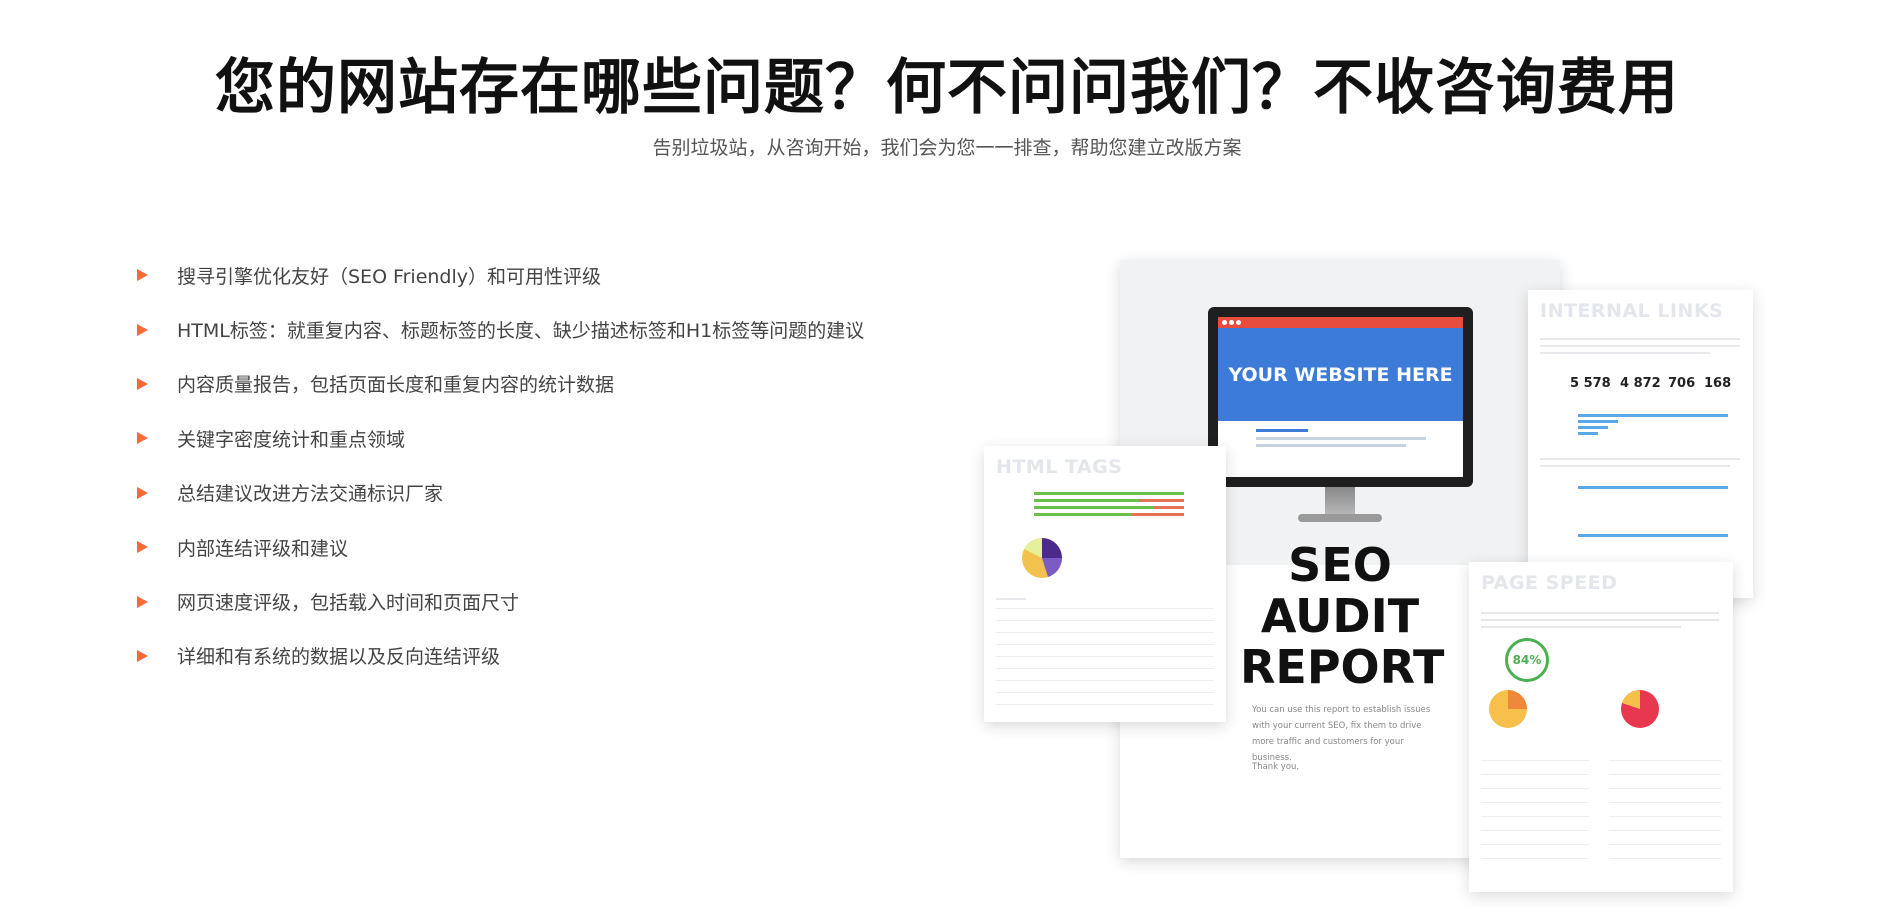 This screenshot has width=1894, height=908. What do you see at coordinates (1340, 322) in the screenshot?
I see `browser-bar` at bounding box center [1340, 322].